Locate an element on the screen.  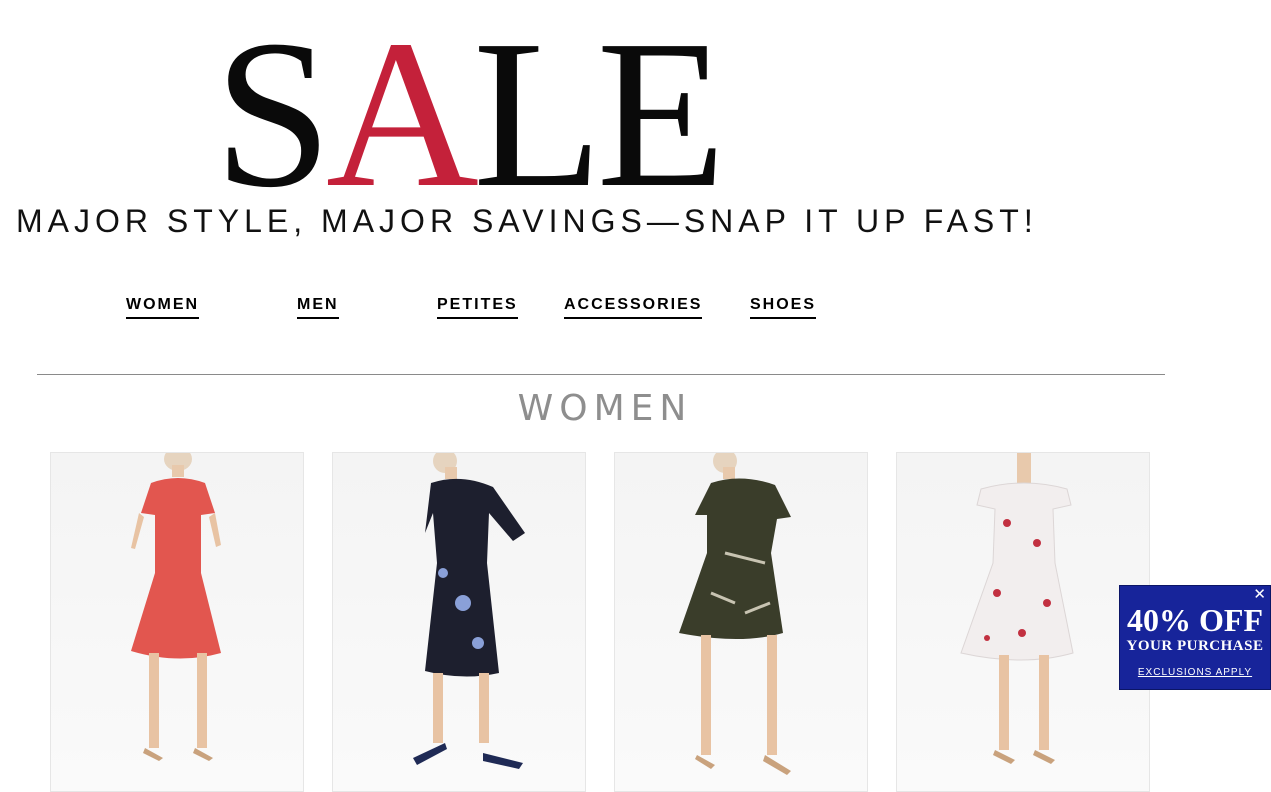
sale-hero-title: SALE is located at coordinates (470, 115).